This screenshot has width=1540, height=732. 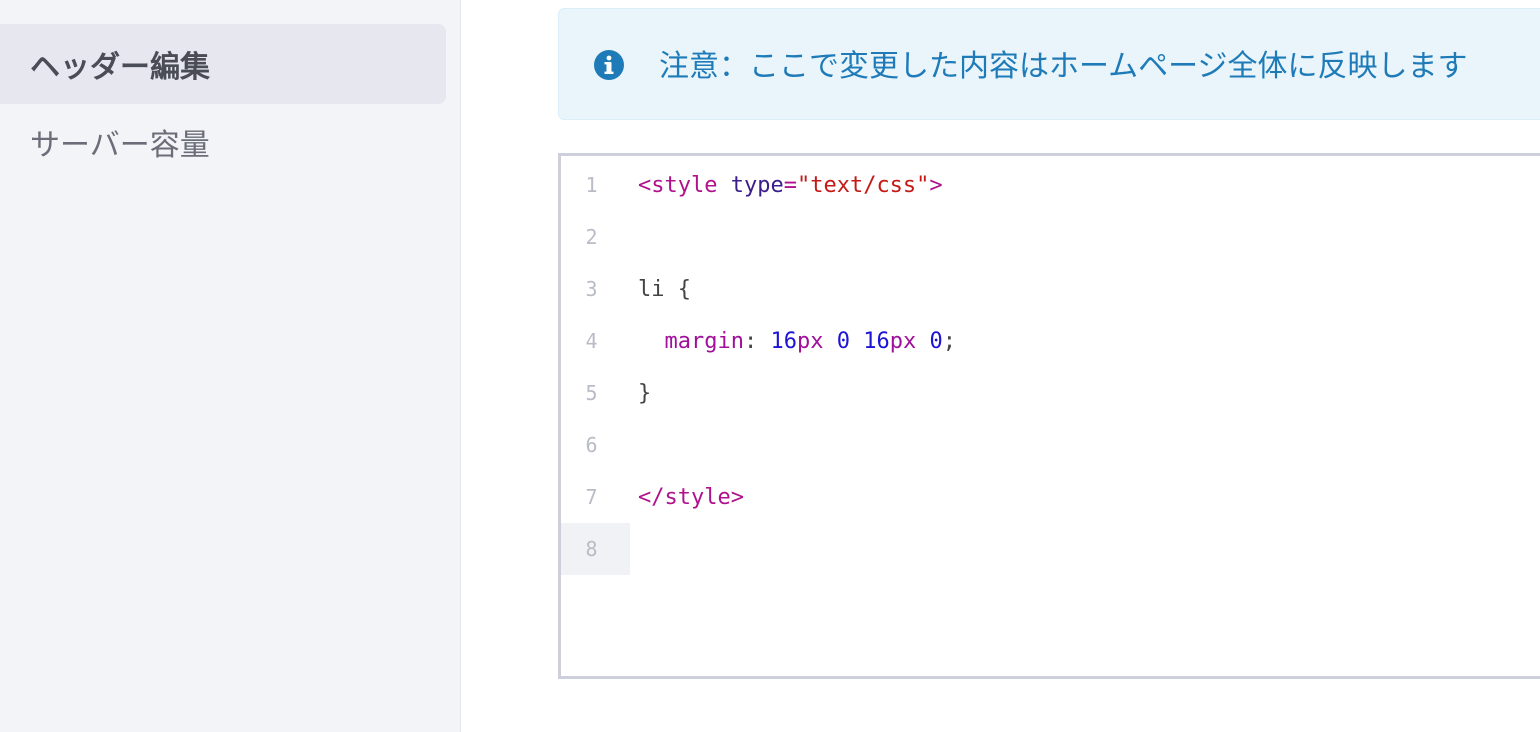 What do you see at coordinates (1050, 237) in the screenshot?
I see `code-line: 2` at bounding box center [1050, 237].